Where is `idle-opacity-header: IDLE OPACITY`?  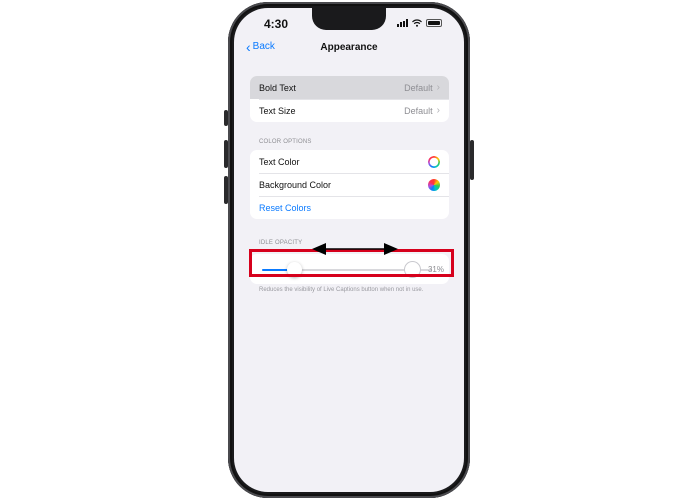
idle-opacity-header: IDLE OPACITY is located at coordinates (281, 243).